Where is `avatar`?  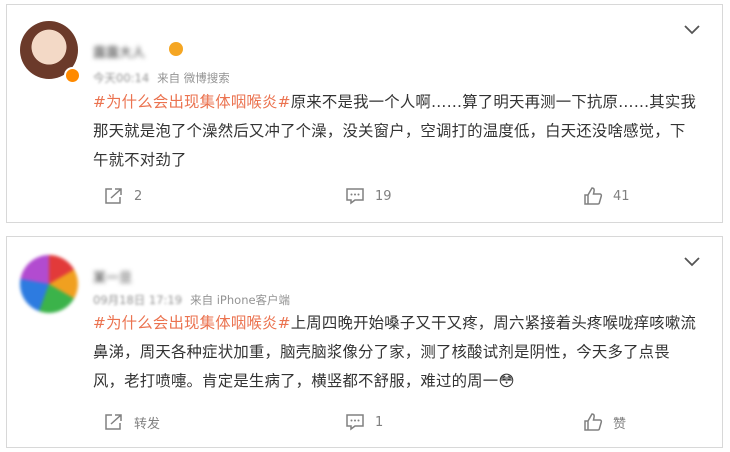 avatar is located at coordinates (49, 284).